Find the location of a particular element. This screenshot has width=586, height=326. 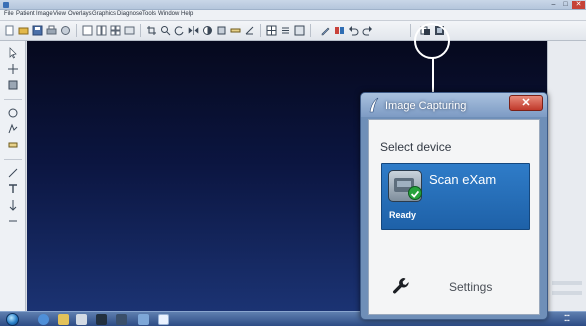

browser-icon is located at coordinates (43, 319).